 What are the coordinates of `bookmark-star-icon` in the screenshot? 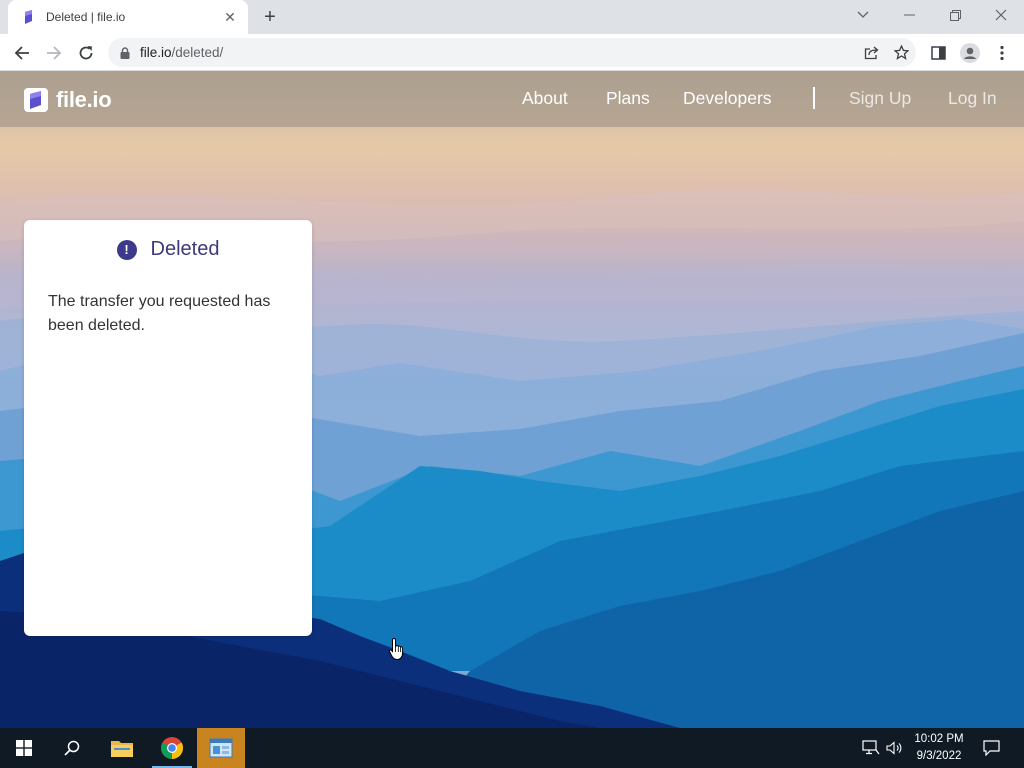 It's located at (901, 53).